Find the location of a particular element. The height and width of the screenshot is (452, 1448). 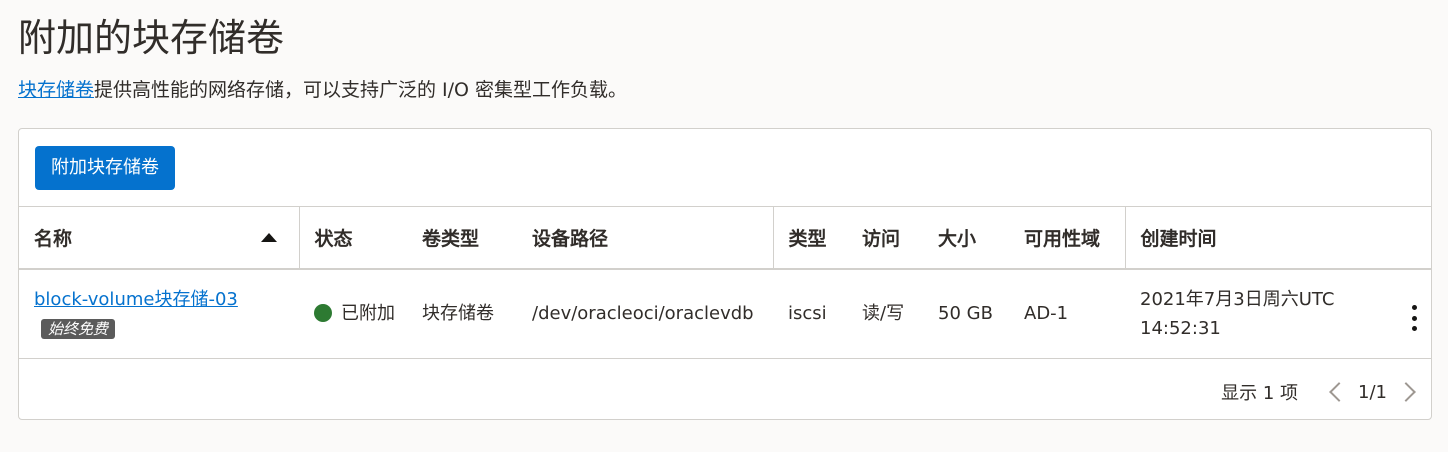

cell-size: 50 GB is located at coordinates (966, 313).